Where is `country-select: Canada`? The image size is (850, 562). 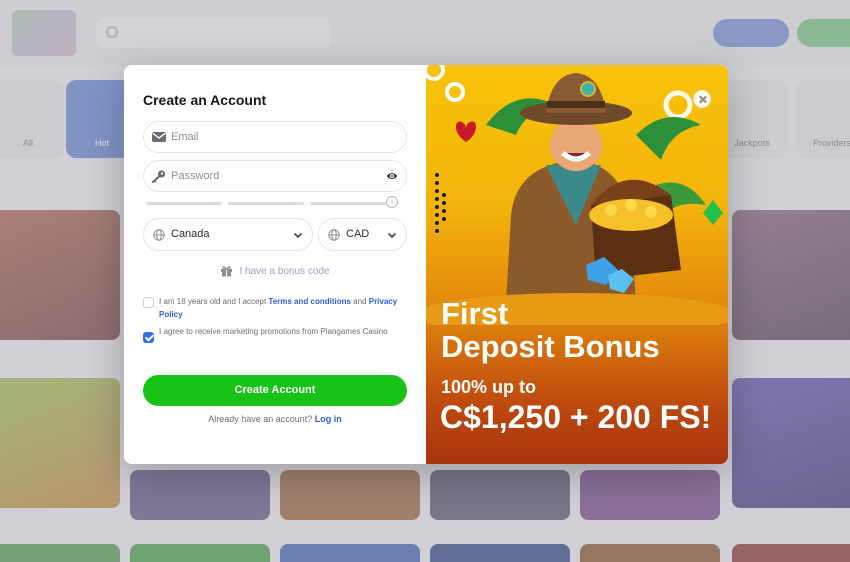 country-select: Canada is located at coordinates (228, 234).